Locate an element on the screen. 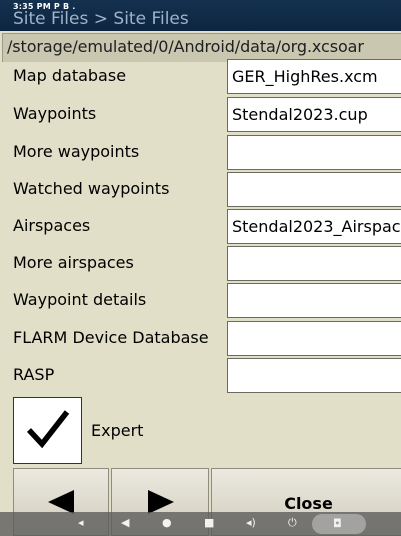 This screenshot has width=401, height=536. map-database-field: GER_HighRes.xcm is located at coordinates (314, 76).